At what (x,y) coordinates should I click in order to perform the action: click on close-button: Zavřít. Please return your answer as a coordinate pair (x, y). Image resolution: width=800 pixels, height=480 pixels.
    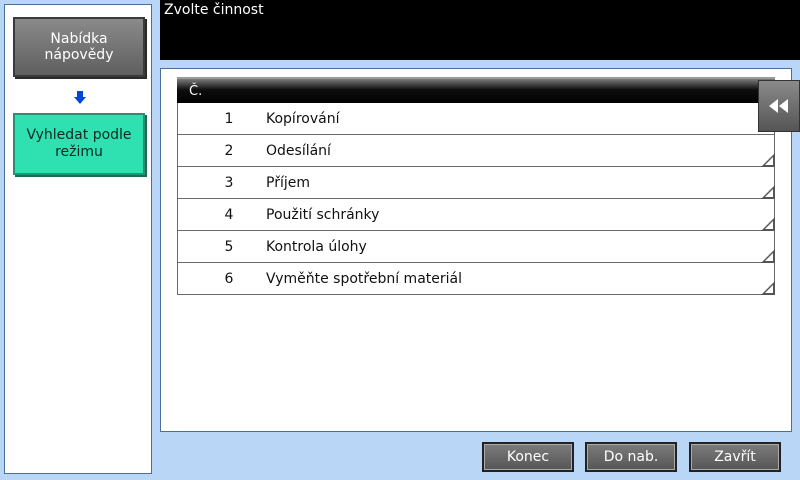
    Looking at the image, I should click on (735, 457).